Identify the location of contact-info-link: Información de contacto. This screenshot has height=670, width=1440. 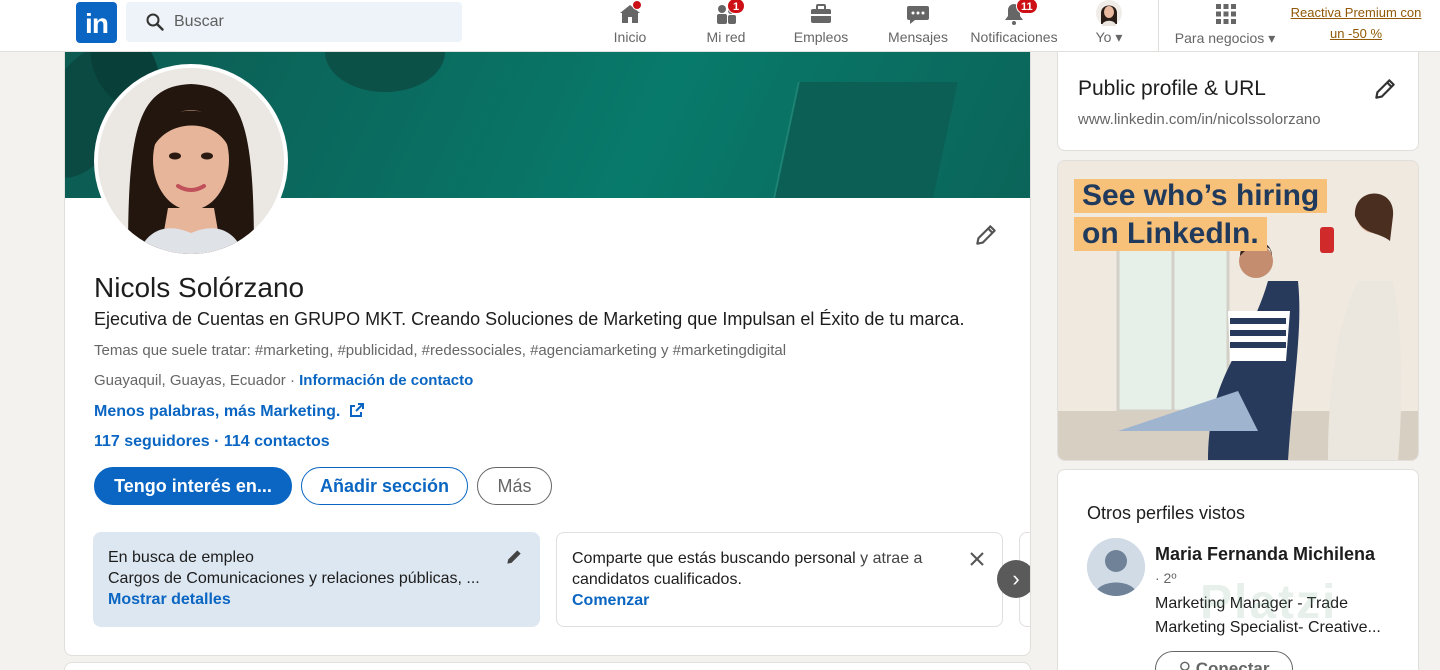
(386, 380).